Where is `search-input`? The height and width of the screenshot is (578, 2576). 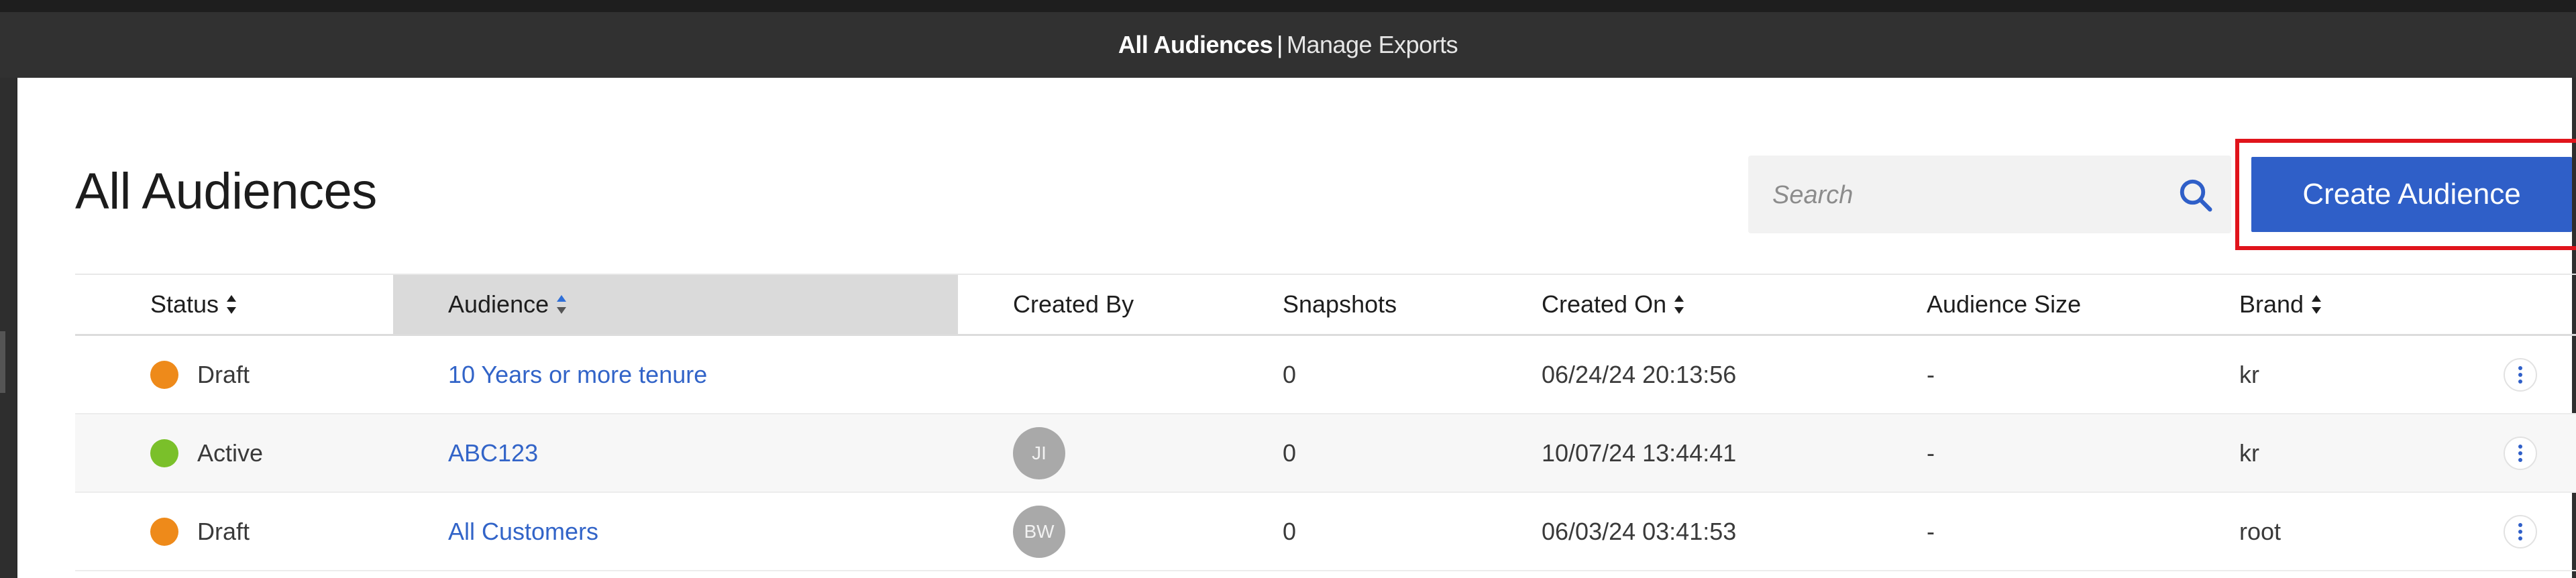 search-input is located at coordinates (1960, 196).